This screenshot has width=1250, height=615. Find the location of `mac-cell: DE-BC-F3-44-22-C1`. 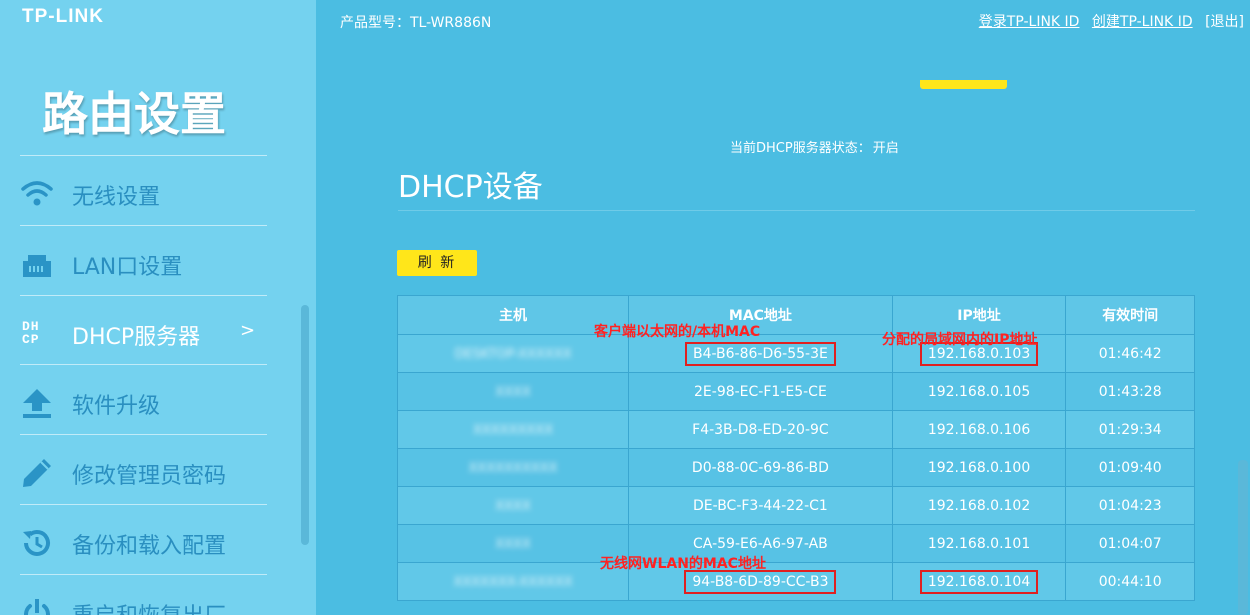

mac-cell: DE-BC-F3-44-22-C1 is located at coordinates (760, 505).